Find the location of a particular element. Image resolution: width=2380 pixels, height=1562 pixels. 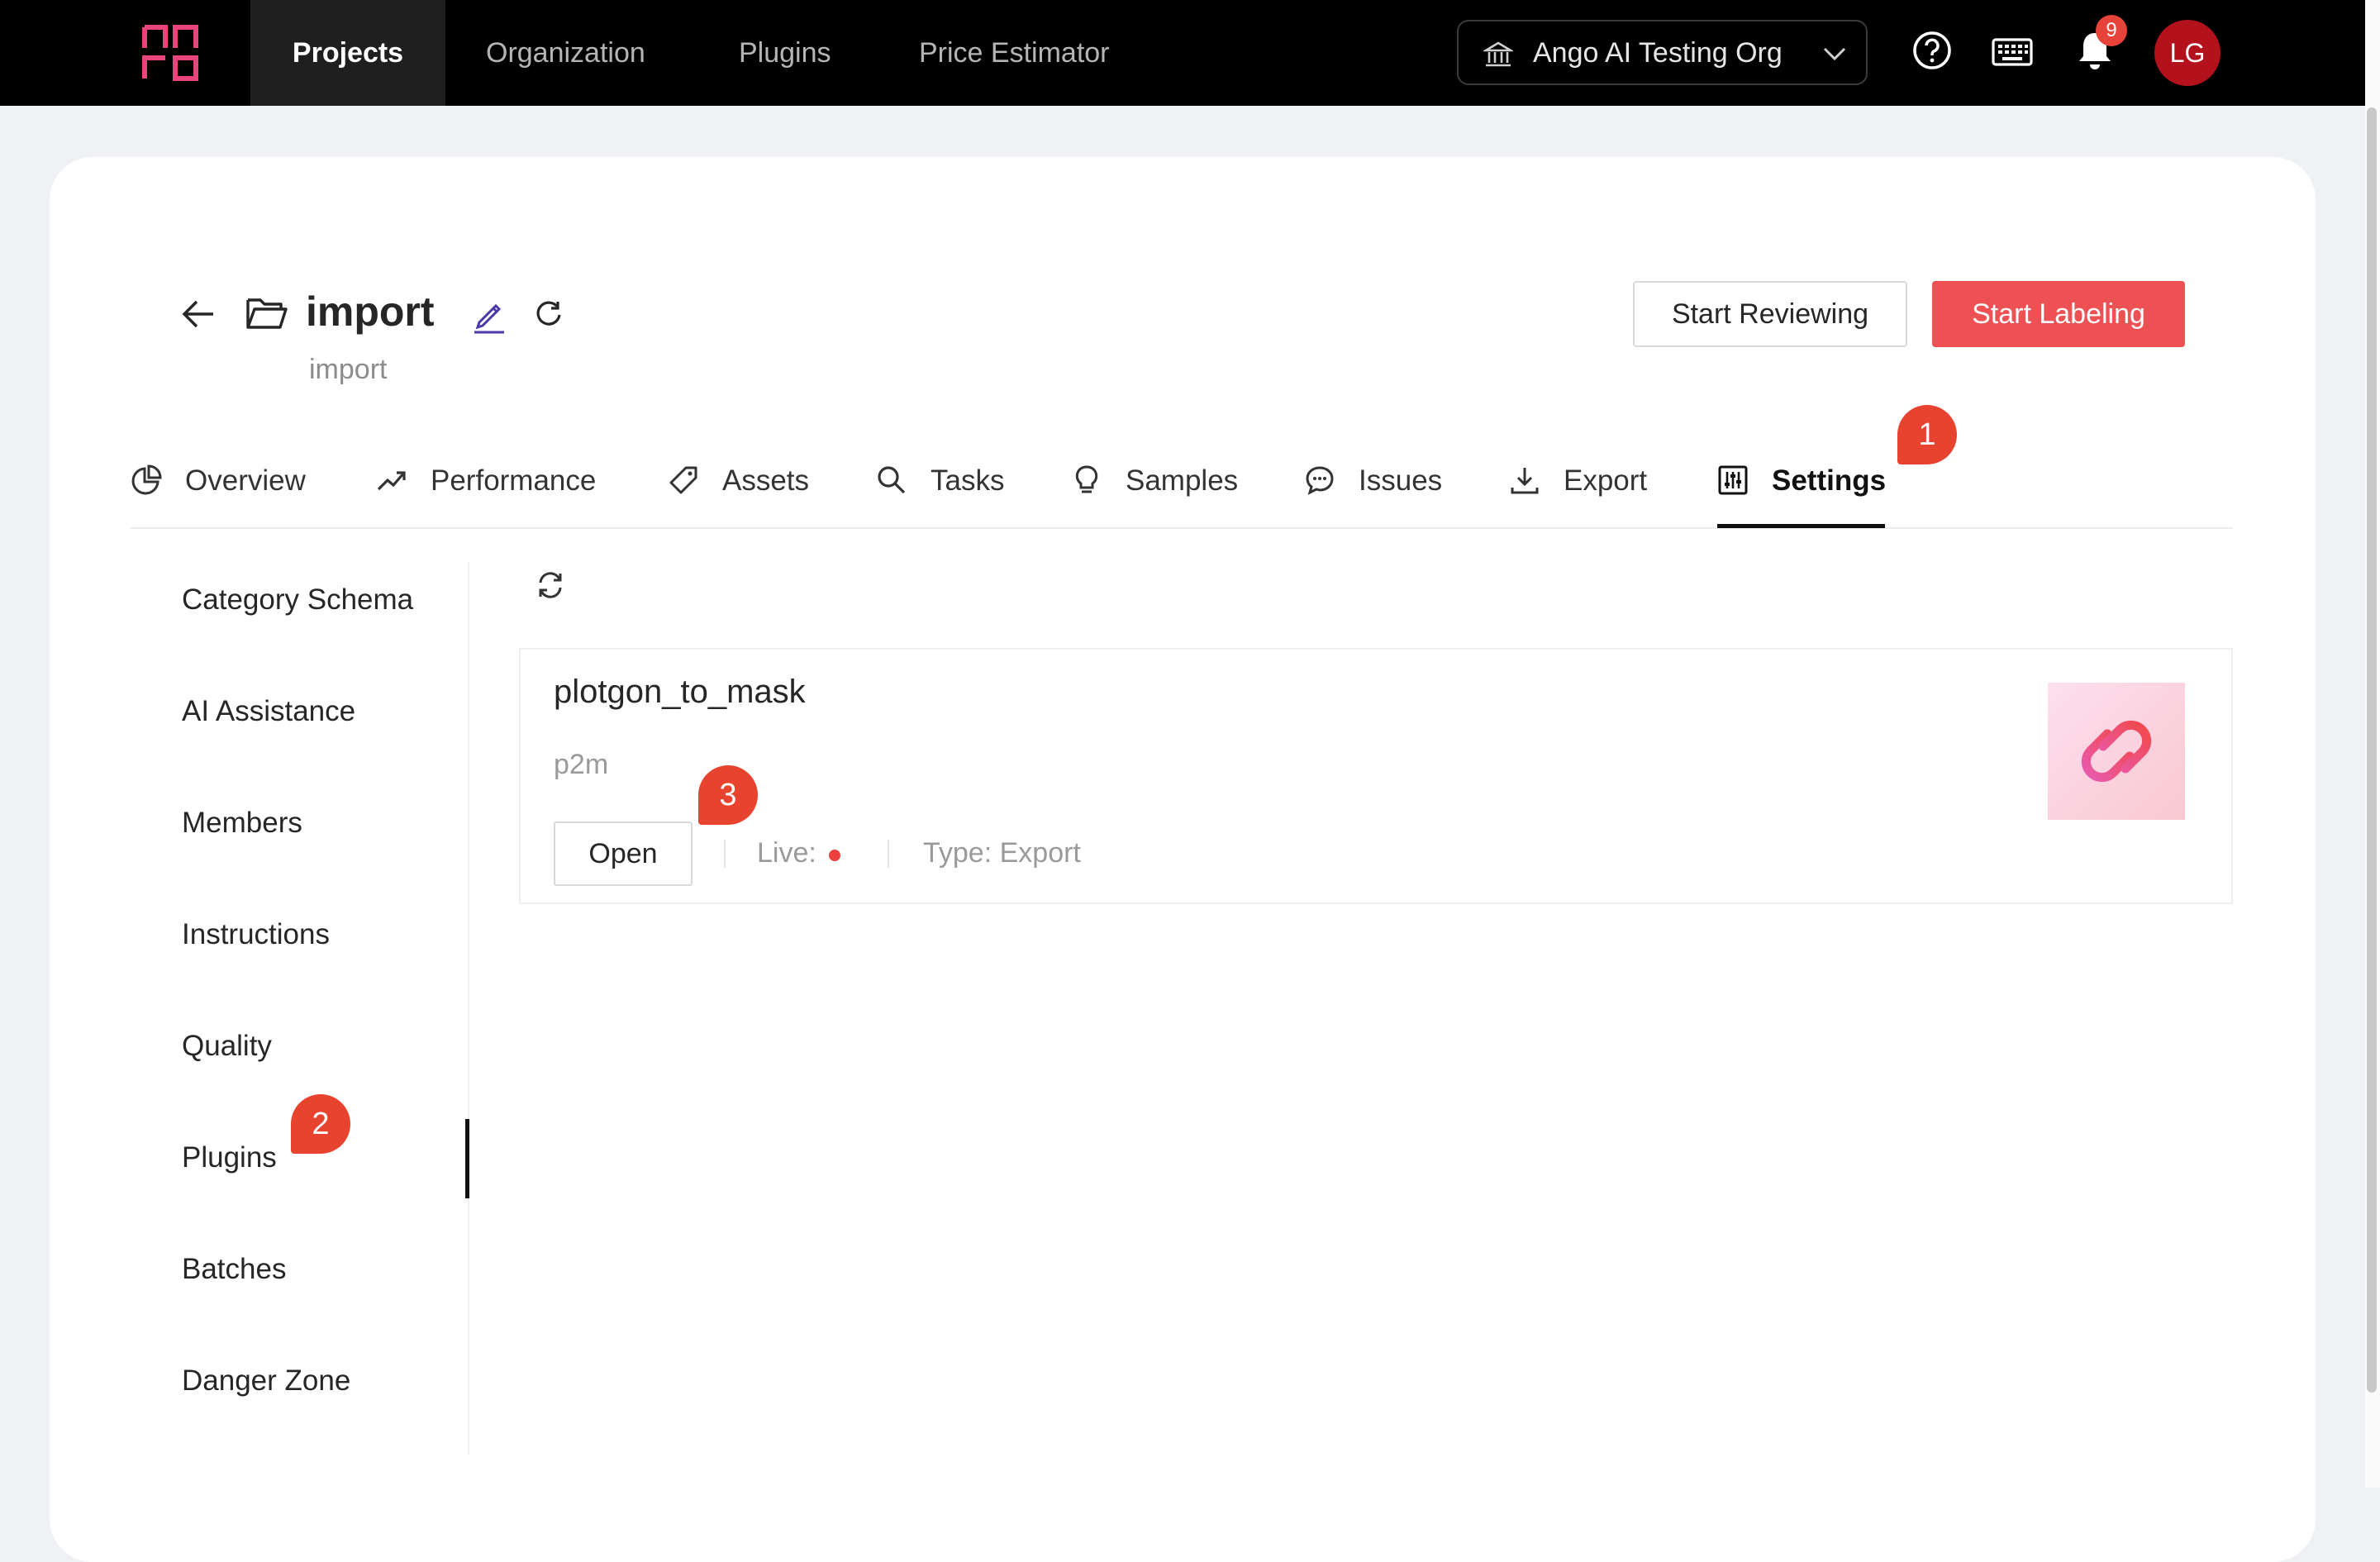

sliders-icon is located at coordinates (1733, 480).